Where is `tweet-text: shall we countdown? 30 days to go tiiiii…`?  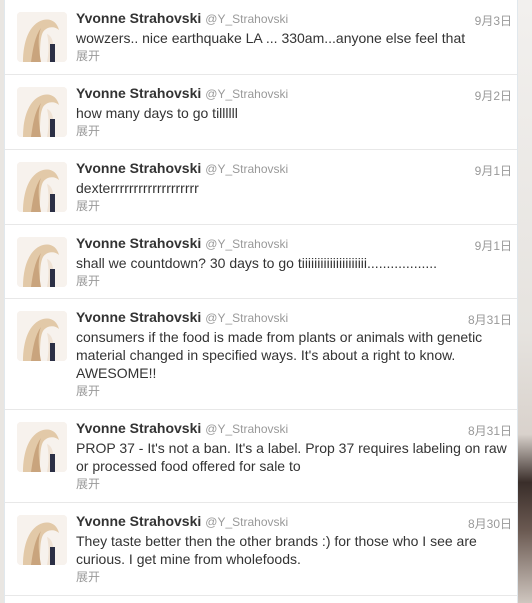
tweet-text: shall we countdown? 30 days to go tiiiii… is located at coordinates (257, 263).